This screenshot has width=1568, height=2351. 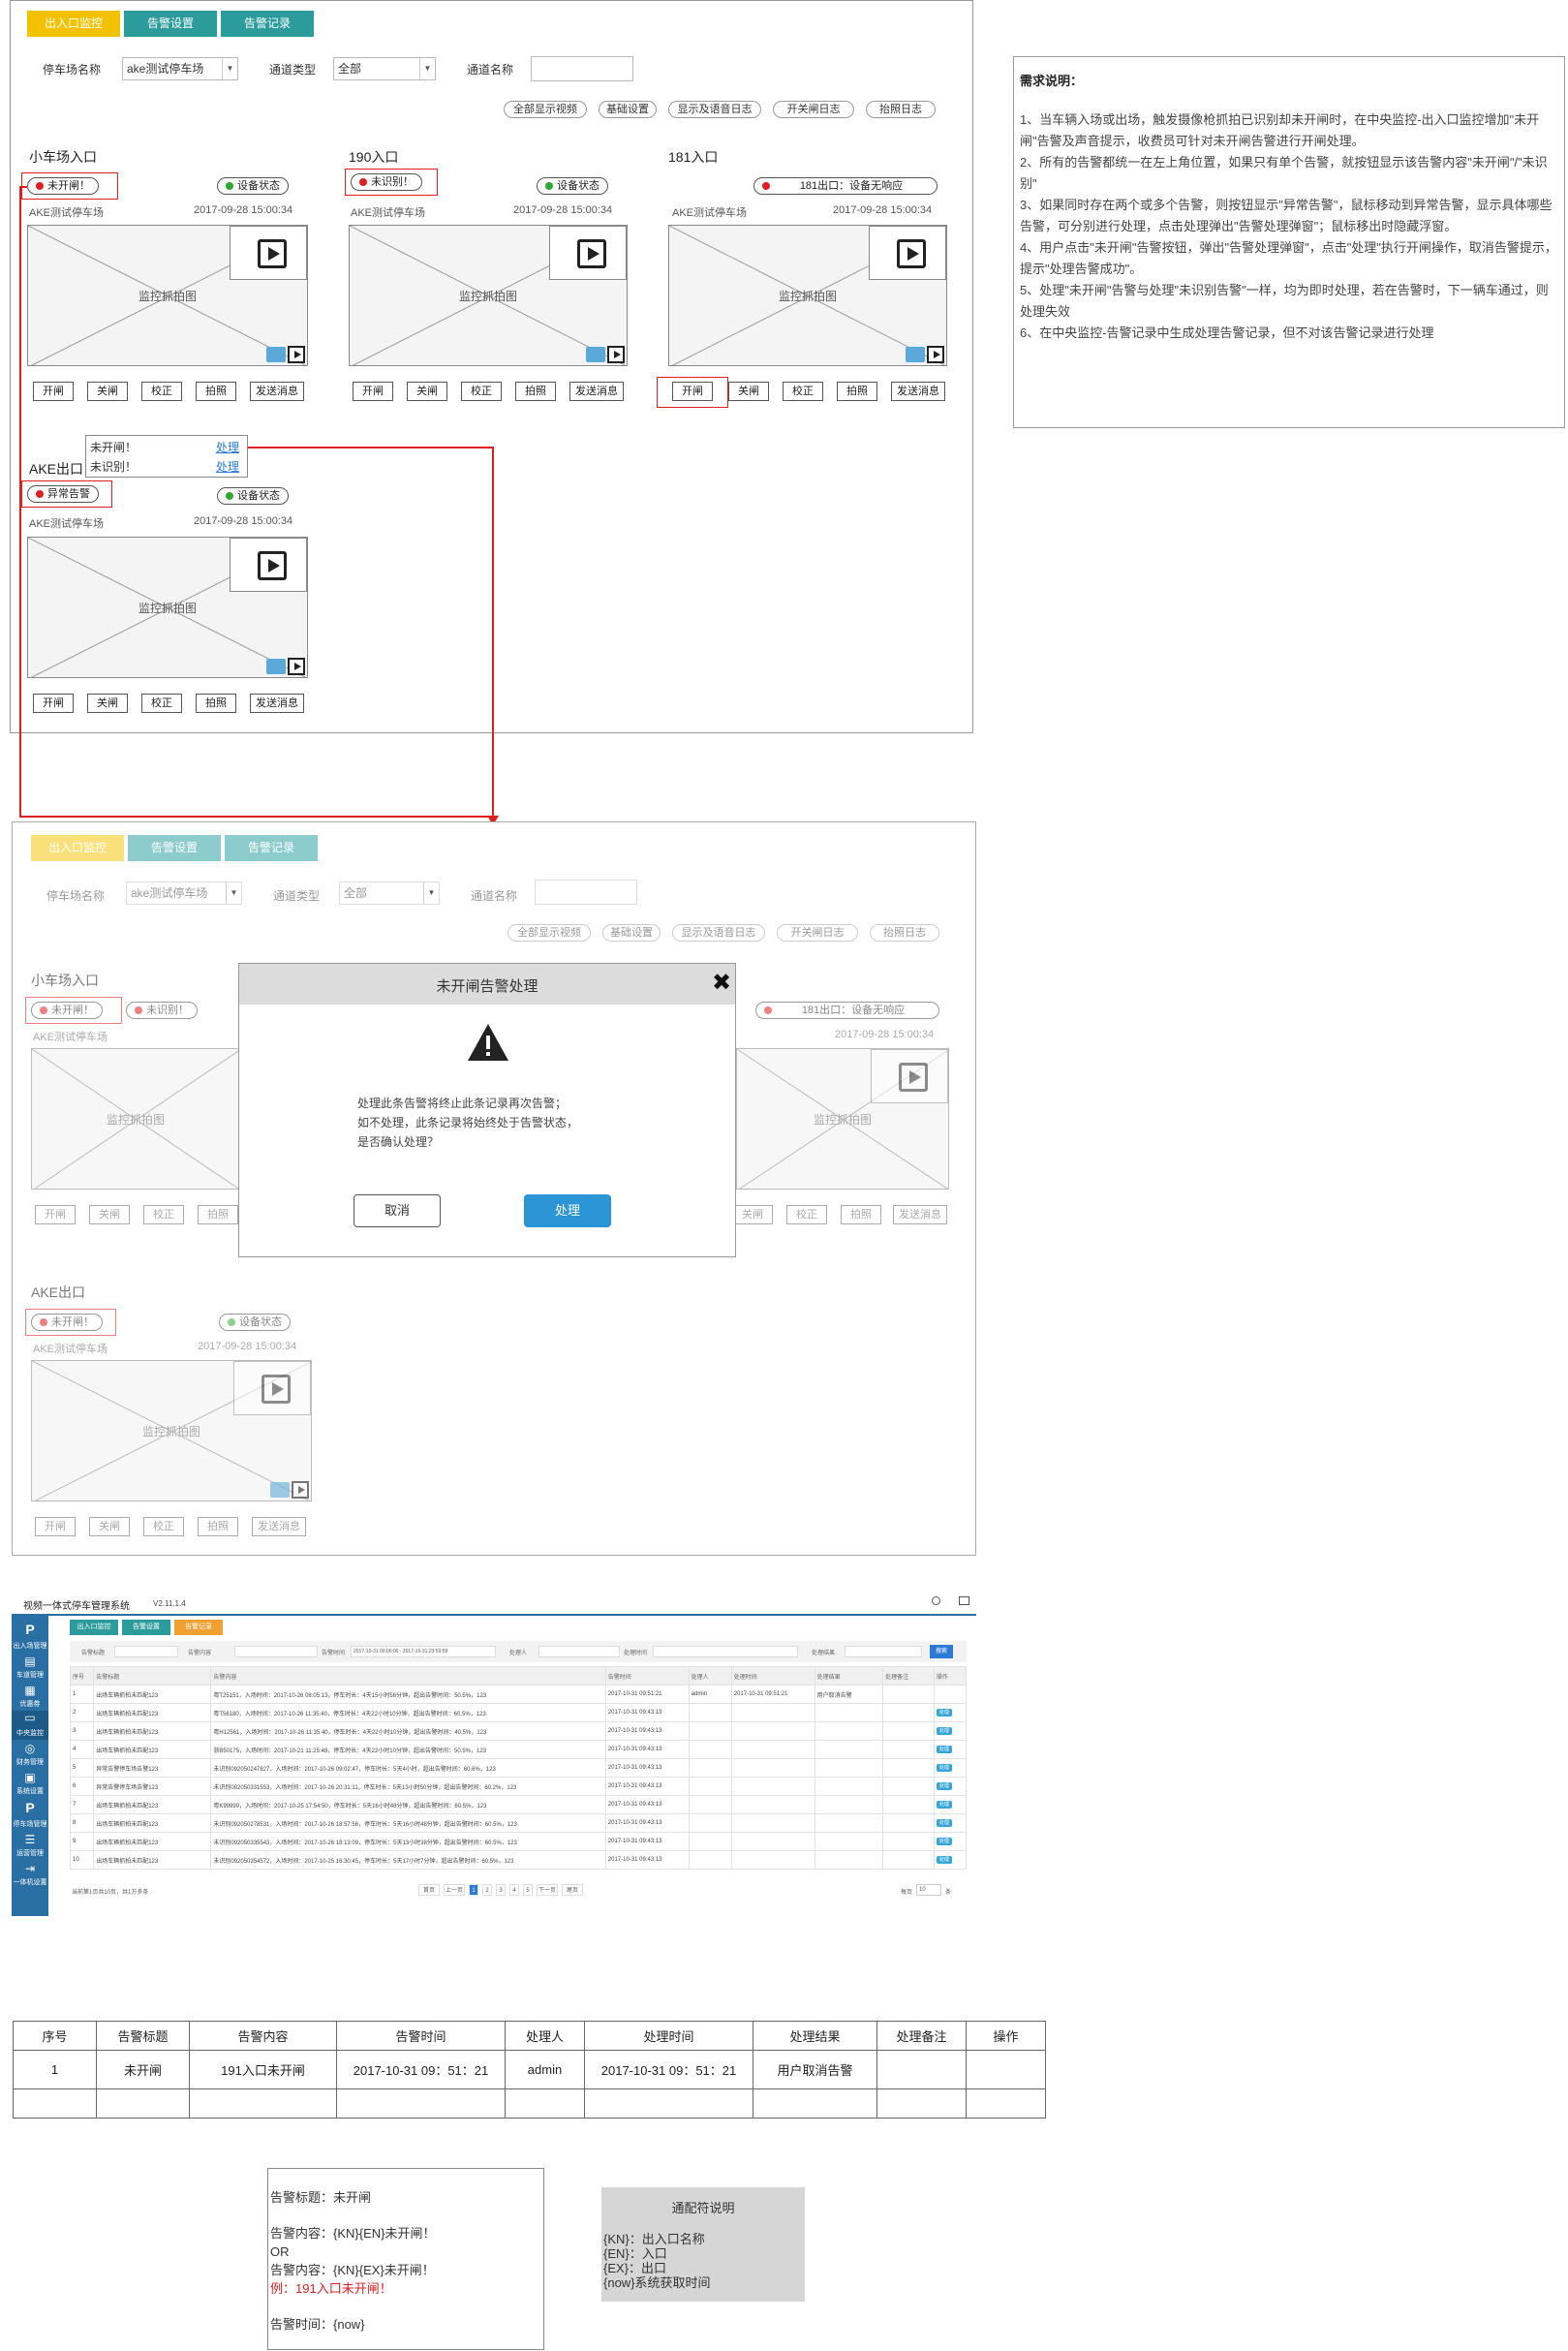 What do you see at coordinates (30, 1690) in the screenshot?
I see `sidebar-item-coupon: ▦` at bounding box center [30, 1690].